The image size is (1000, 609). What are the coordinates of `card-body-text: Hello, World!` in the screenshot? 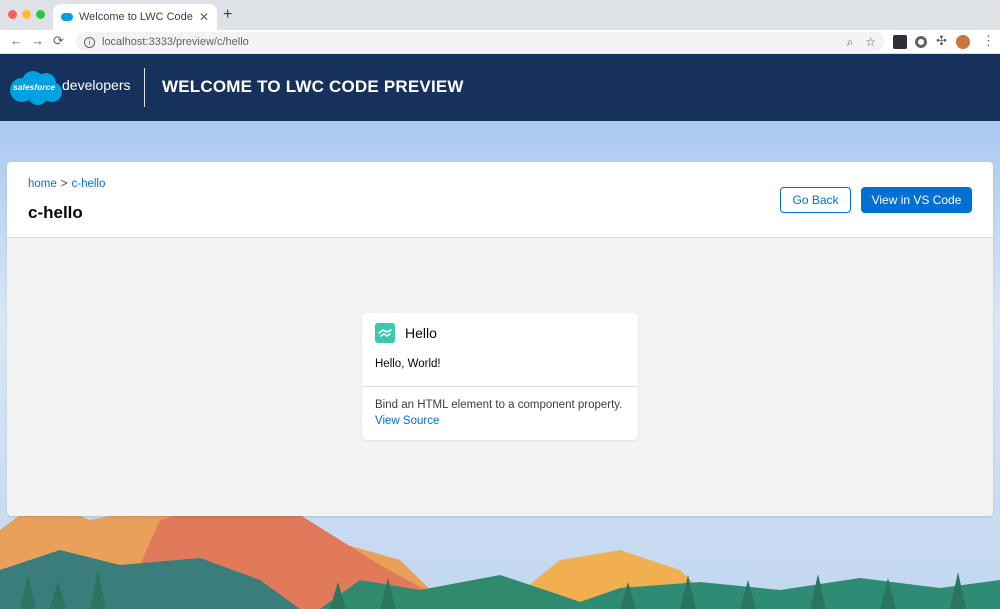 It's located at (408, 364).